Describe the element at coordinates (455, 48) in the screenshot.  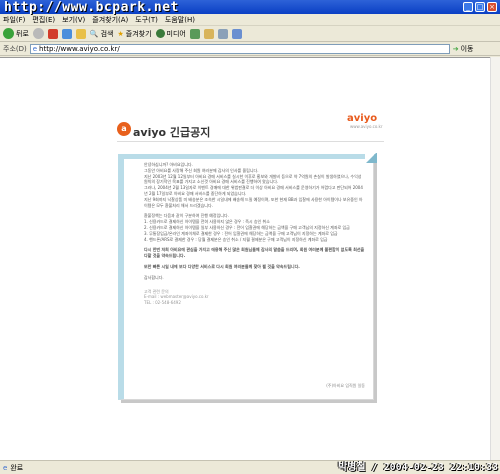
I see `go-arrow-icon: ➔` at that location.